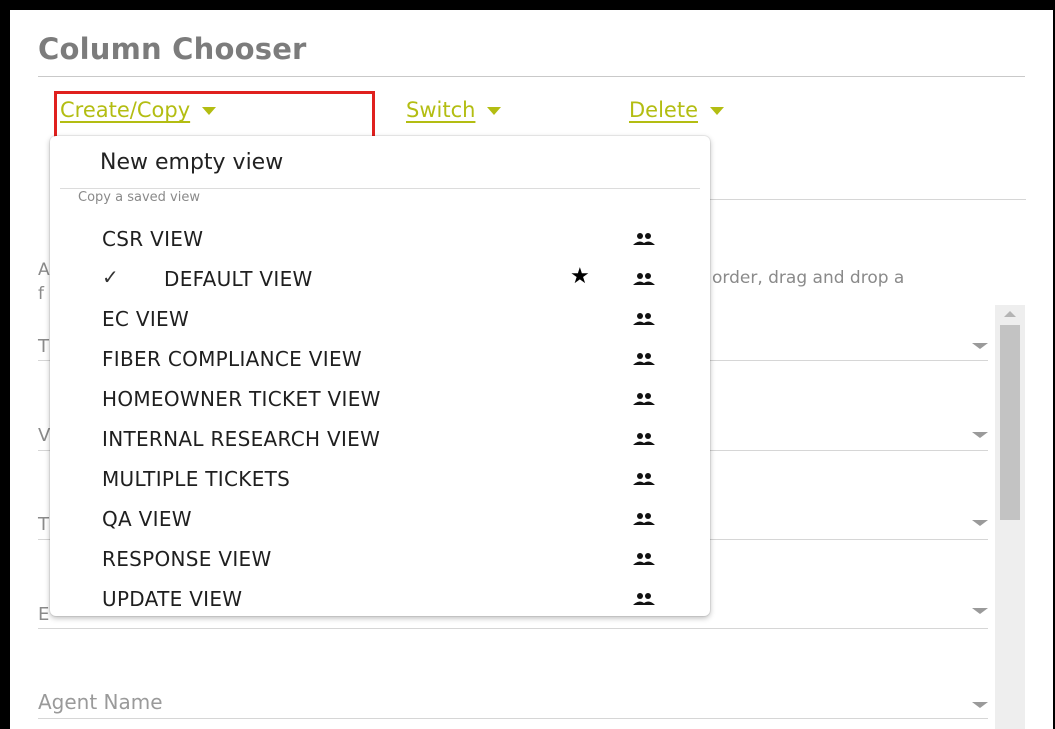  Describe the element at coordinates (441, 110) in the screenshot. I see `switch-label: Switch` at that location.